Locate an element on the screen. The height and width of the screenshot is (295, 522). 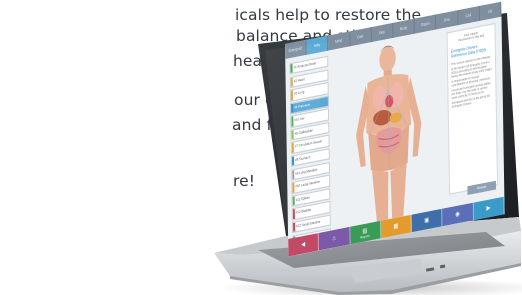
human-body-figure is located at coordinates (389, 133).